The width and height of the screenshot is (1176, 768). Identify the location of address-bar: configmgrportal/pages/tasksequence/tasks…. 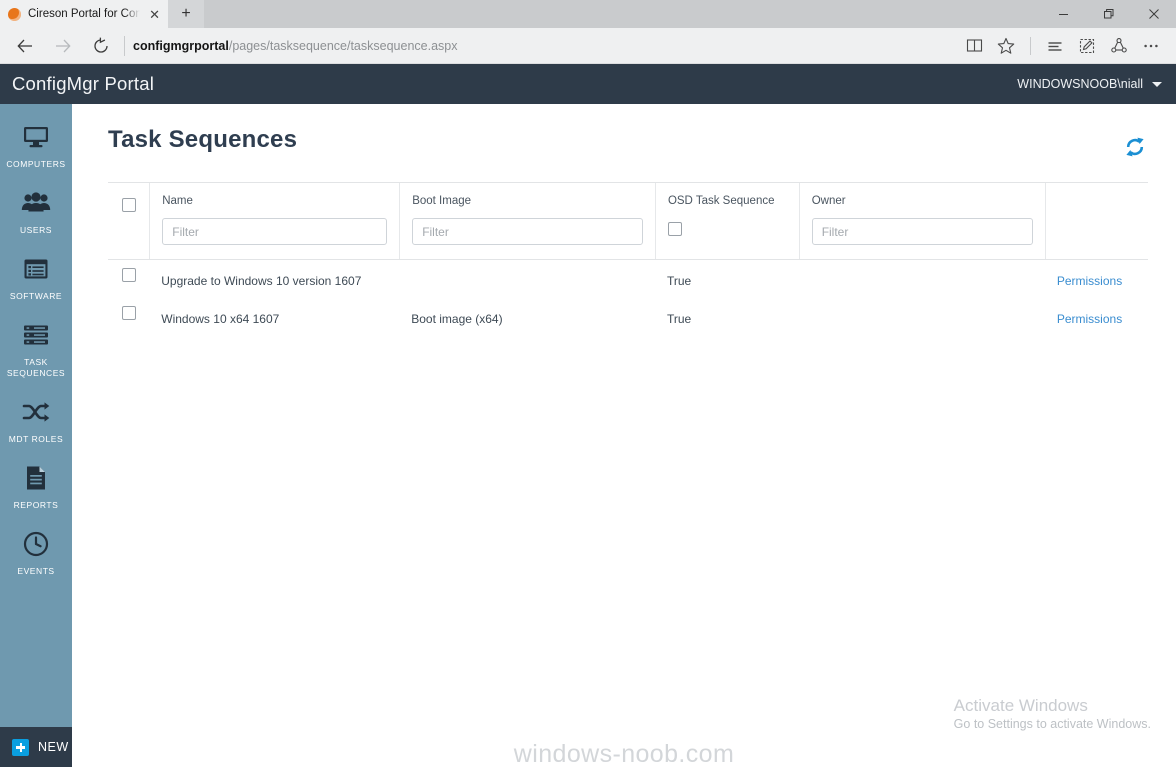
(546, 46).